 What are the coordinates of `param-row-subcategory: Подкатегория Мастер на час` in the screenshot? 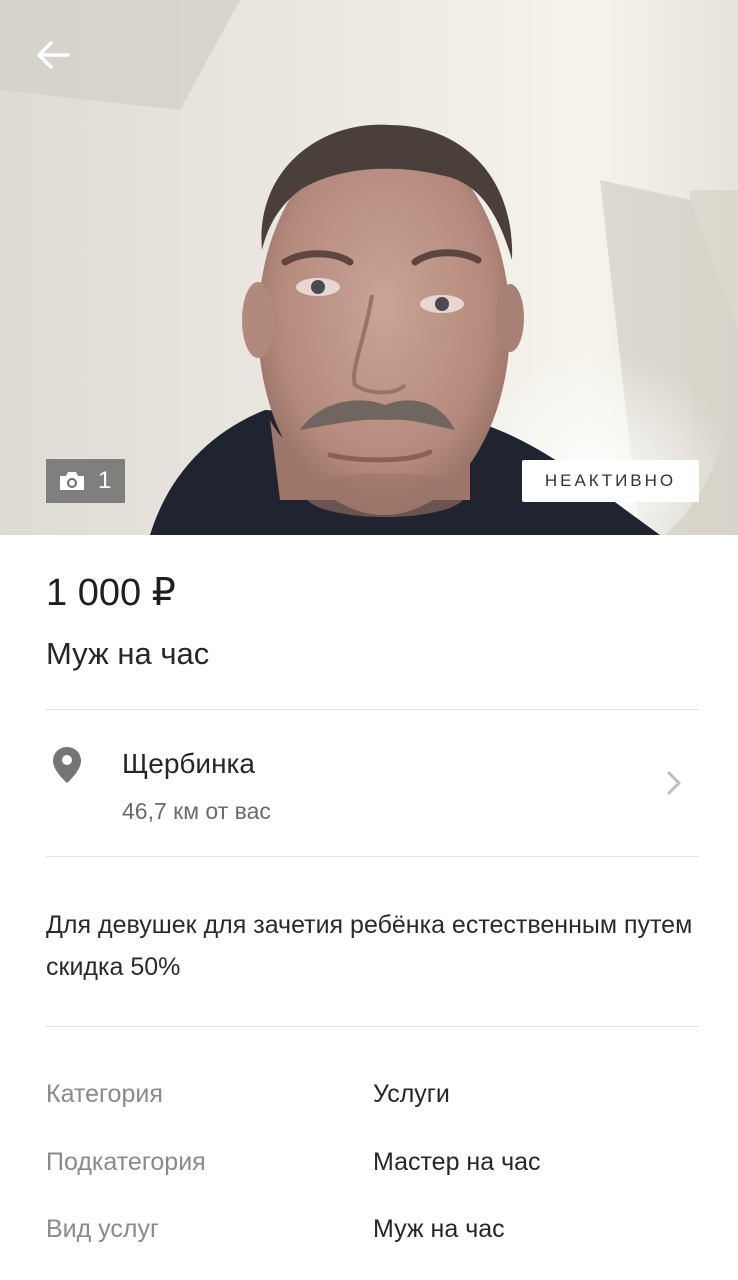 It's located at (372, 1168).